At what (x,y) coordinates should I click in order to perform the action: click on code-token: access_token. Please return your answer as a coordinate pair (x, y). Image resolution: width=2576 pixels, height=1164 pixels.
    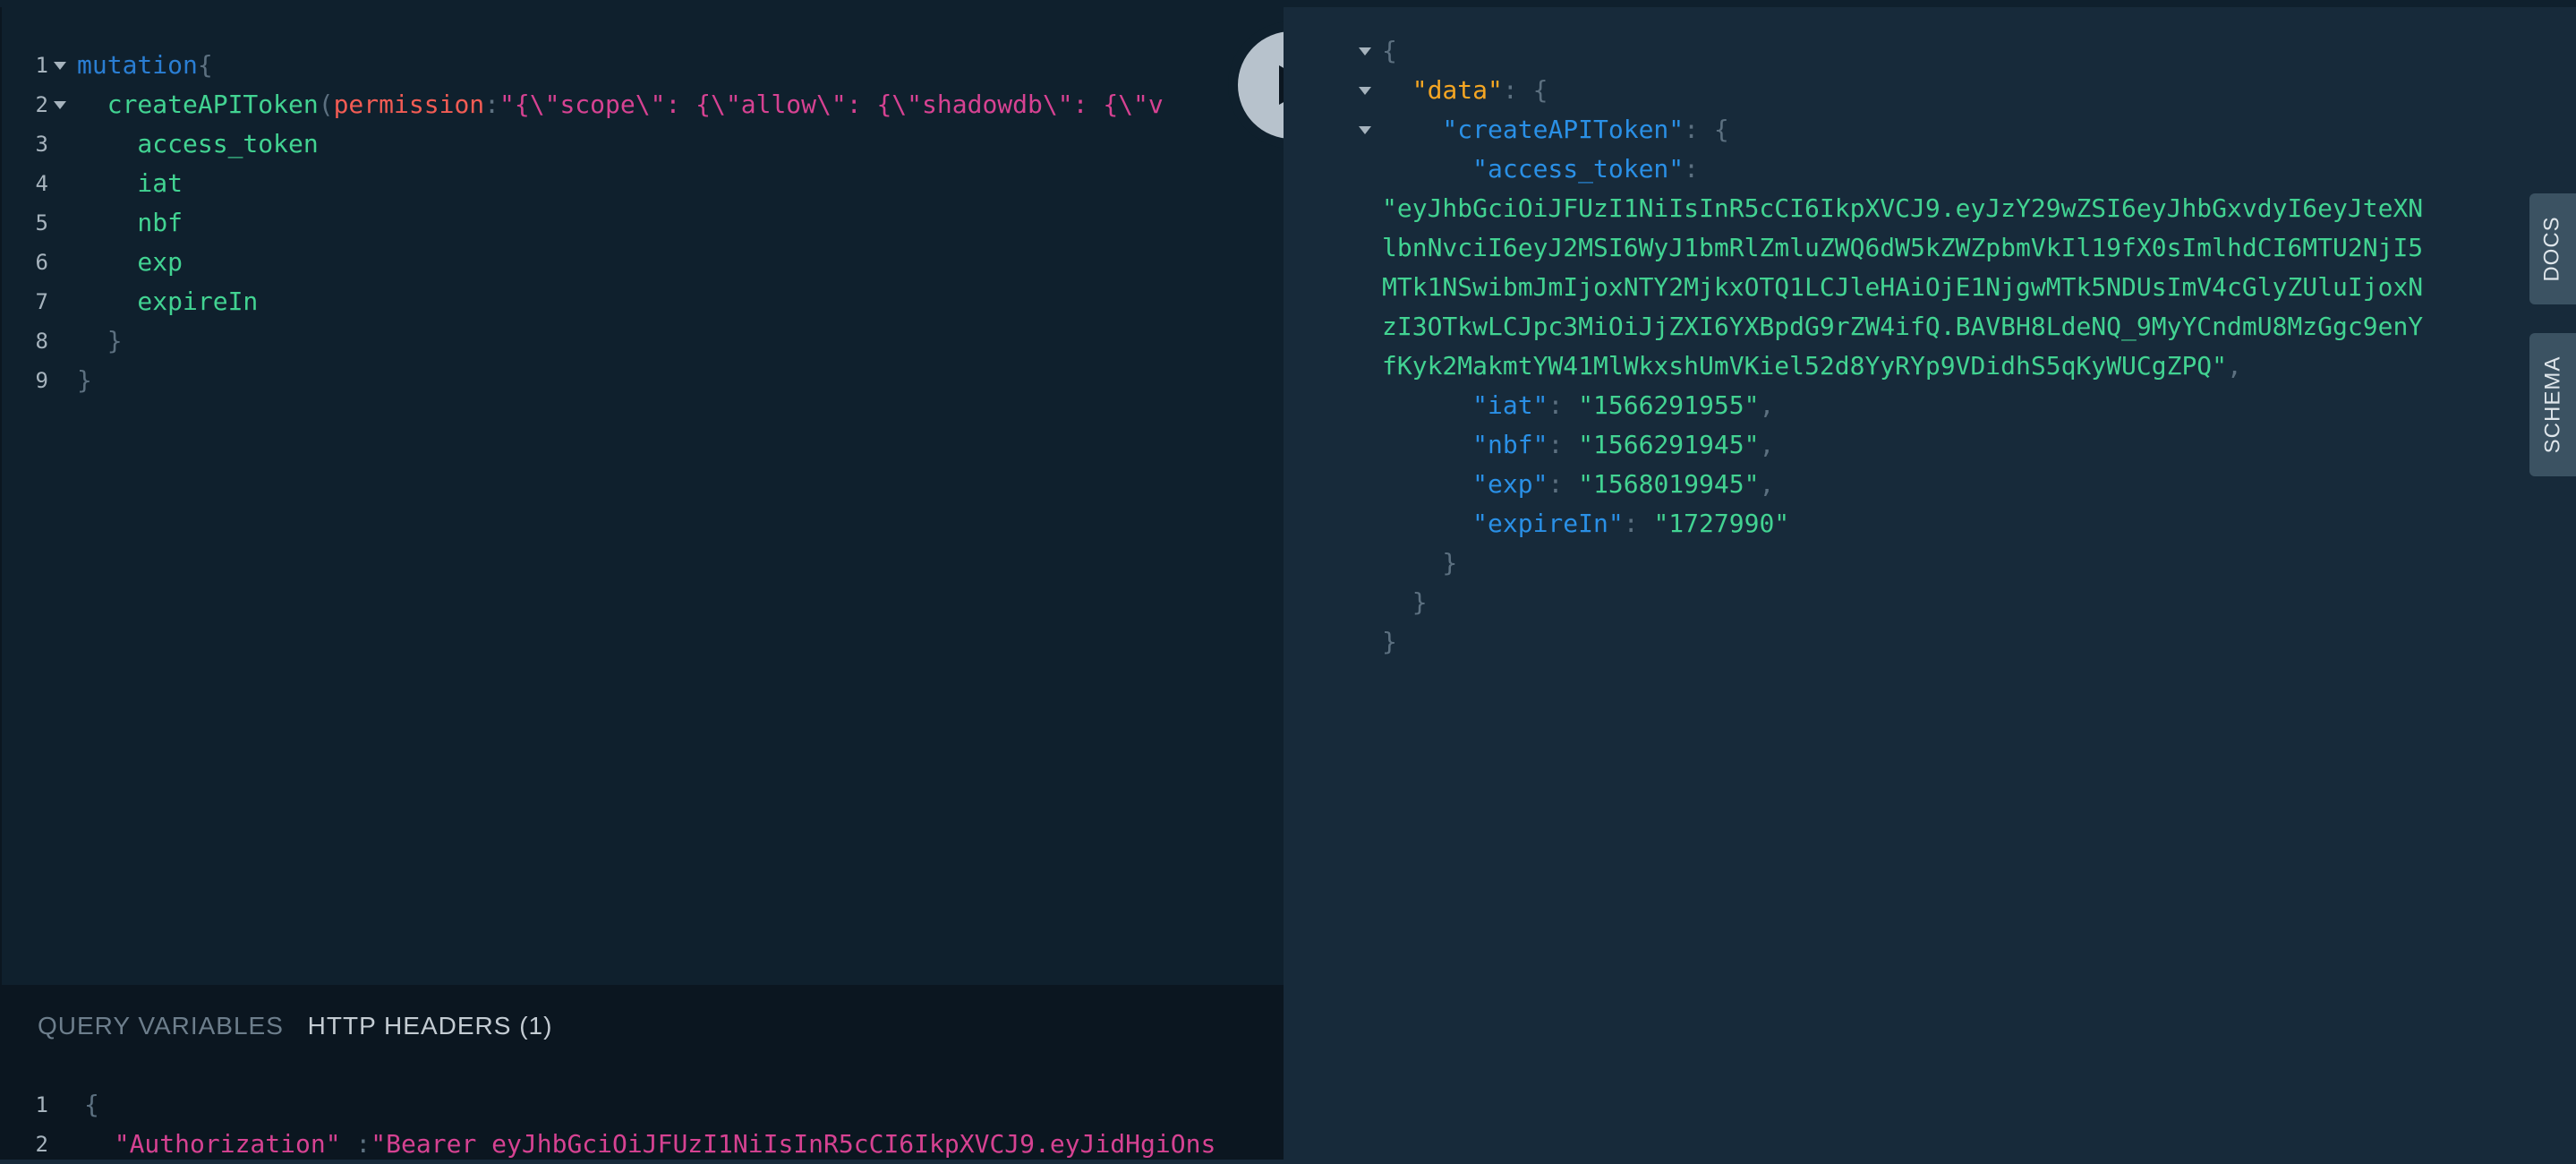
    Looking at the image, I should click on (198, 143).